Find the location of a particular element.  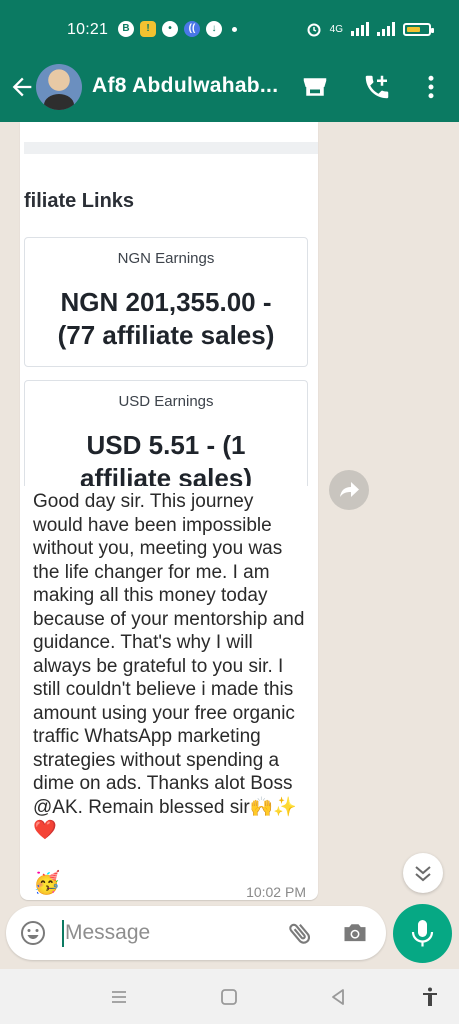

b-notification-icon: B is located at coordinates (126, 29).